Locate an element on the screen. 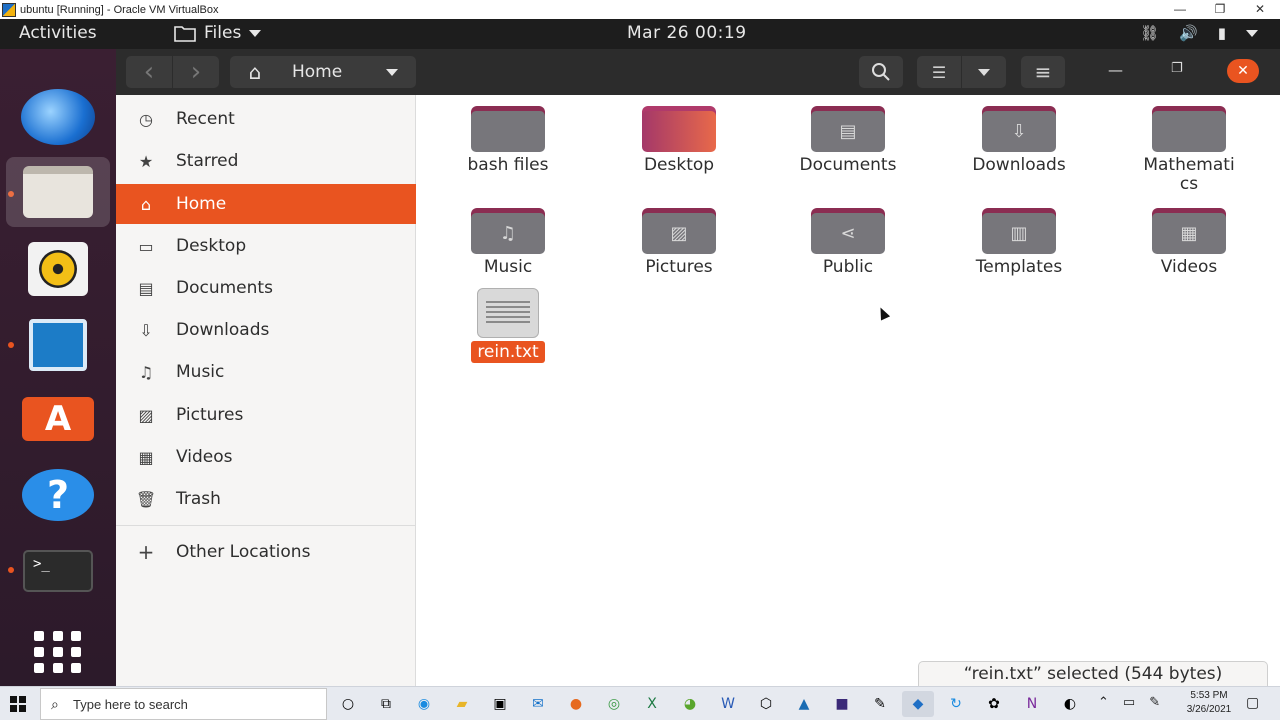 This screenshot has height=720, width=1280. file-item-rein-txt: rein.txt is located at coordinates (508, 325).